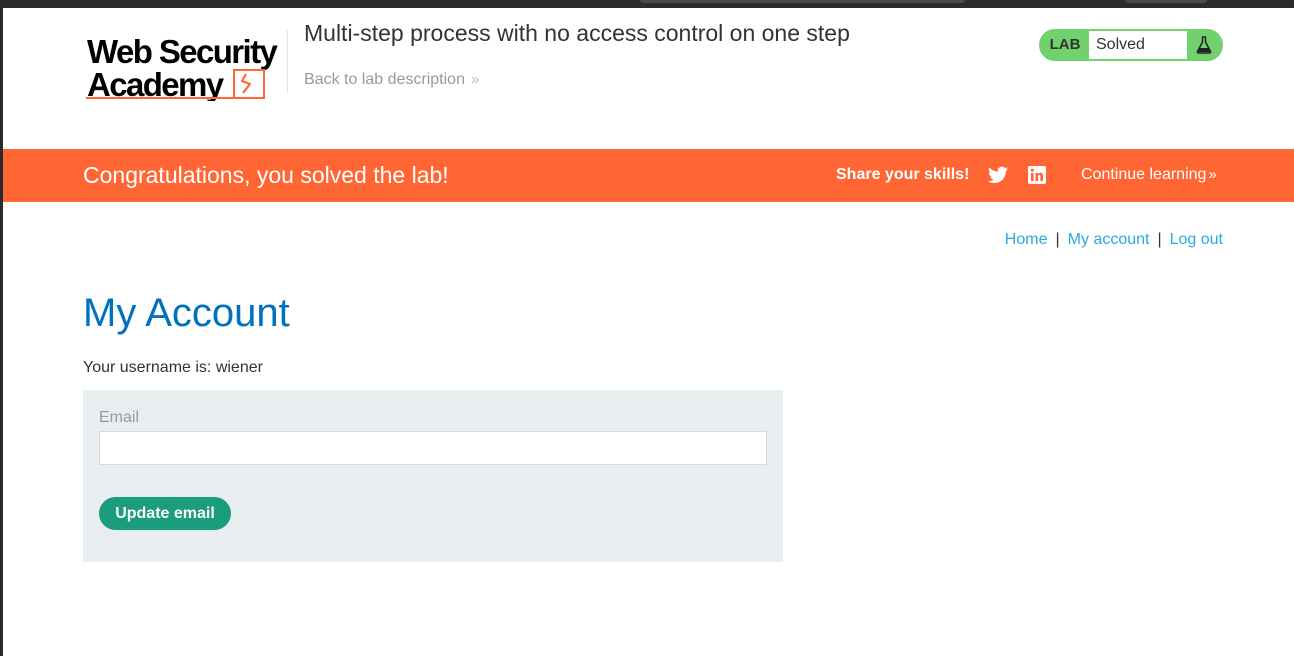 This screenshot has height=656, width=1294. What do you see at coordinates (183, 51) in the screenshot?
I see `logo-line-1: Web Security` at bounding box center [183, 51].